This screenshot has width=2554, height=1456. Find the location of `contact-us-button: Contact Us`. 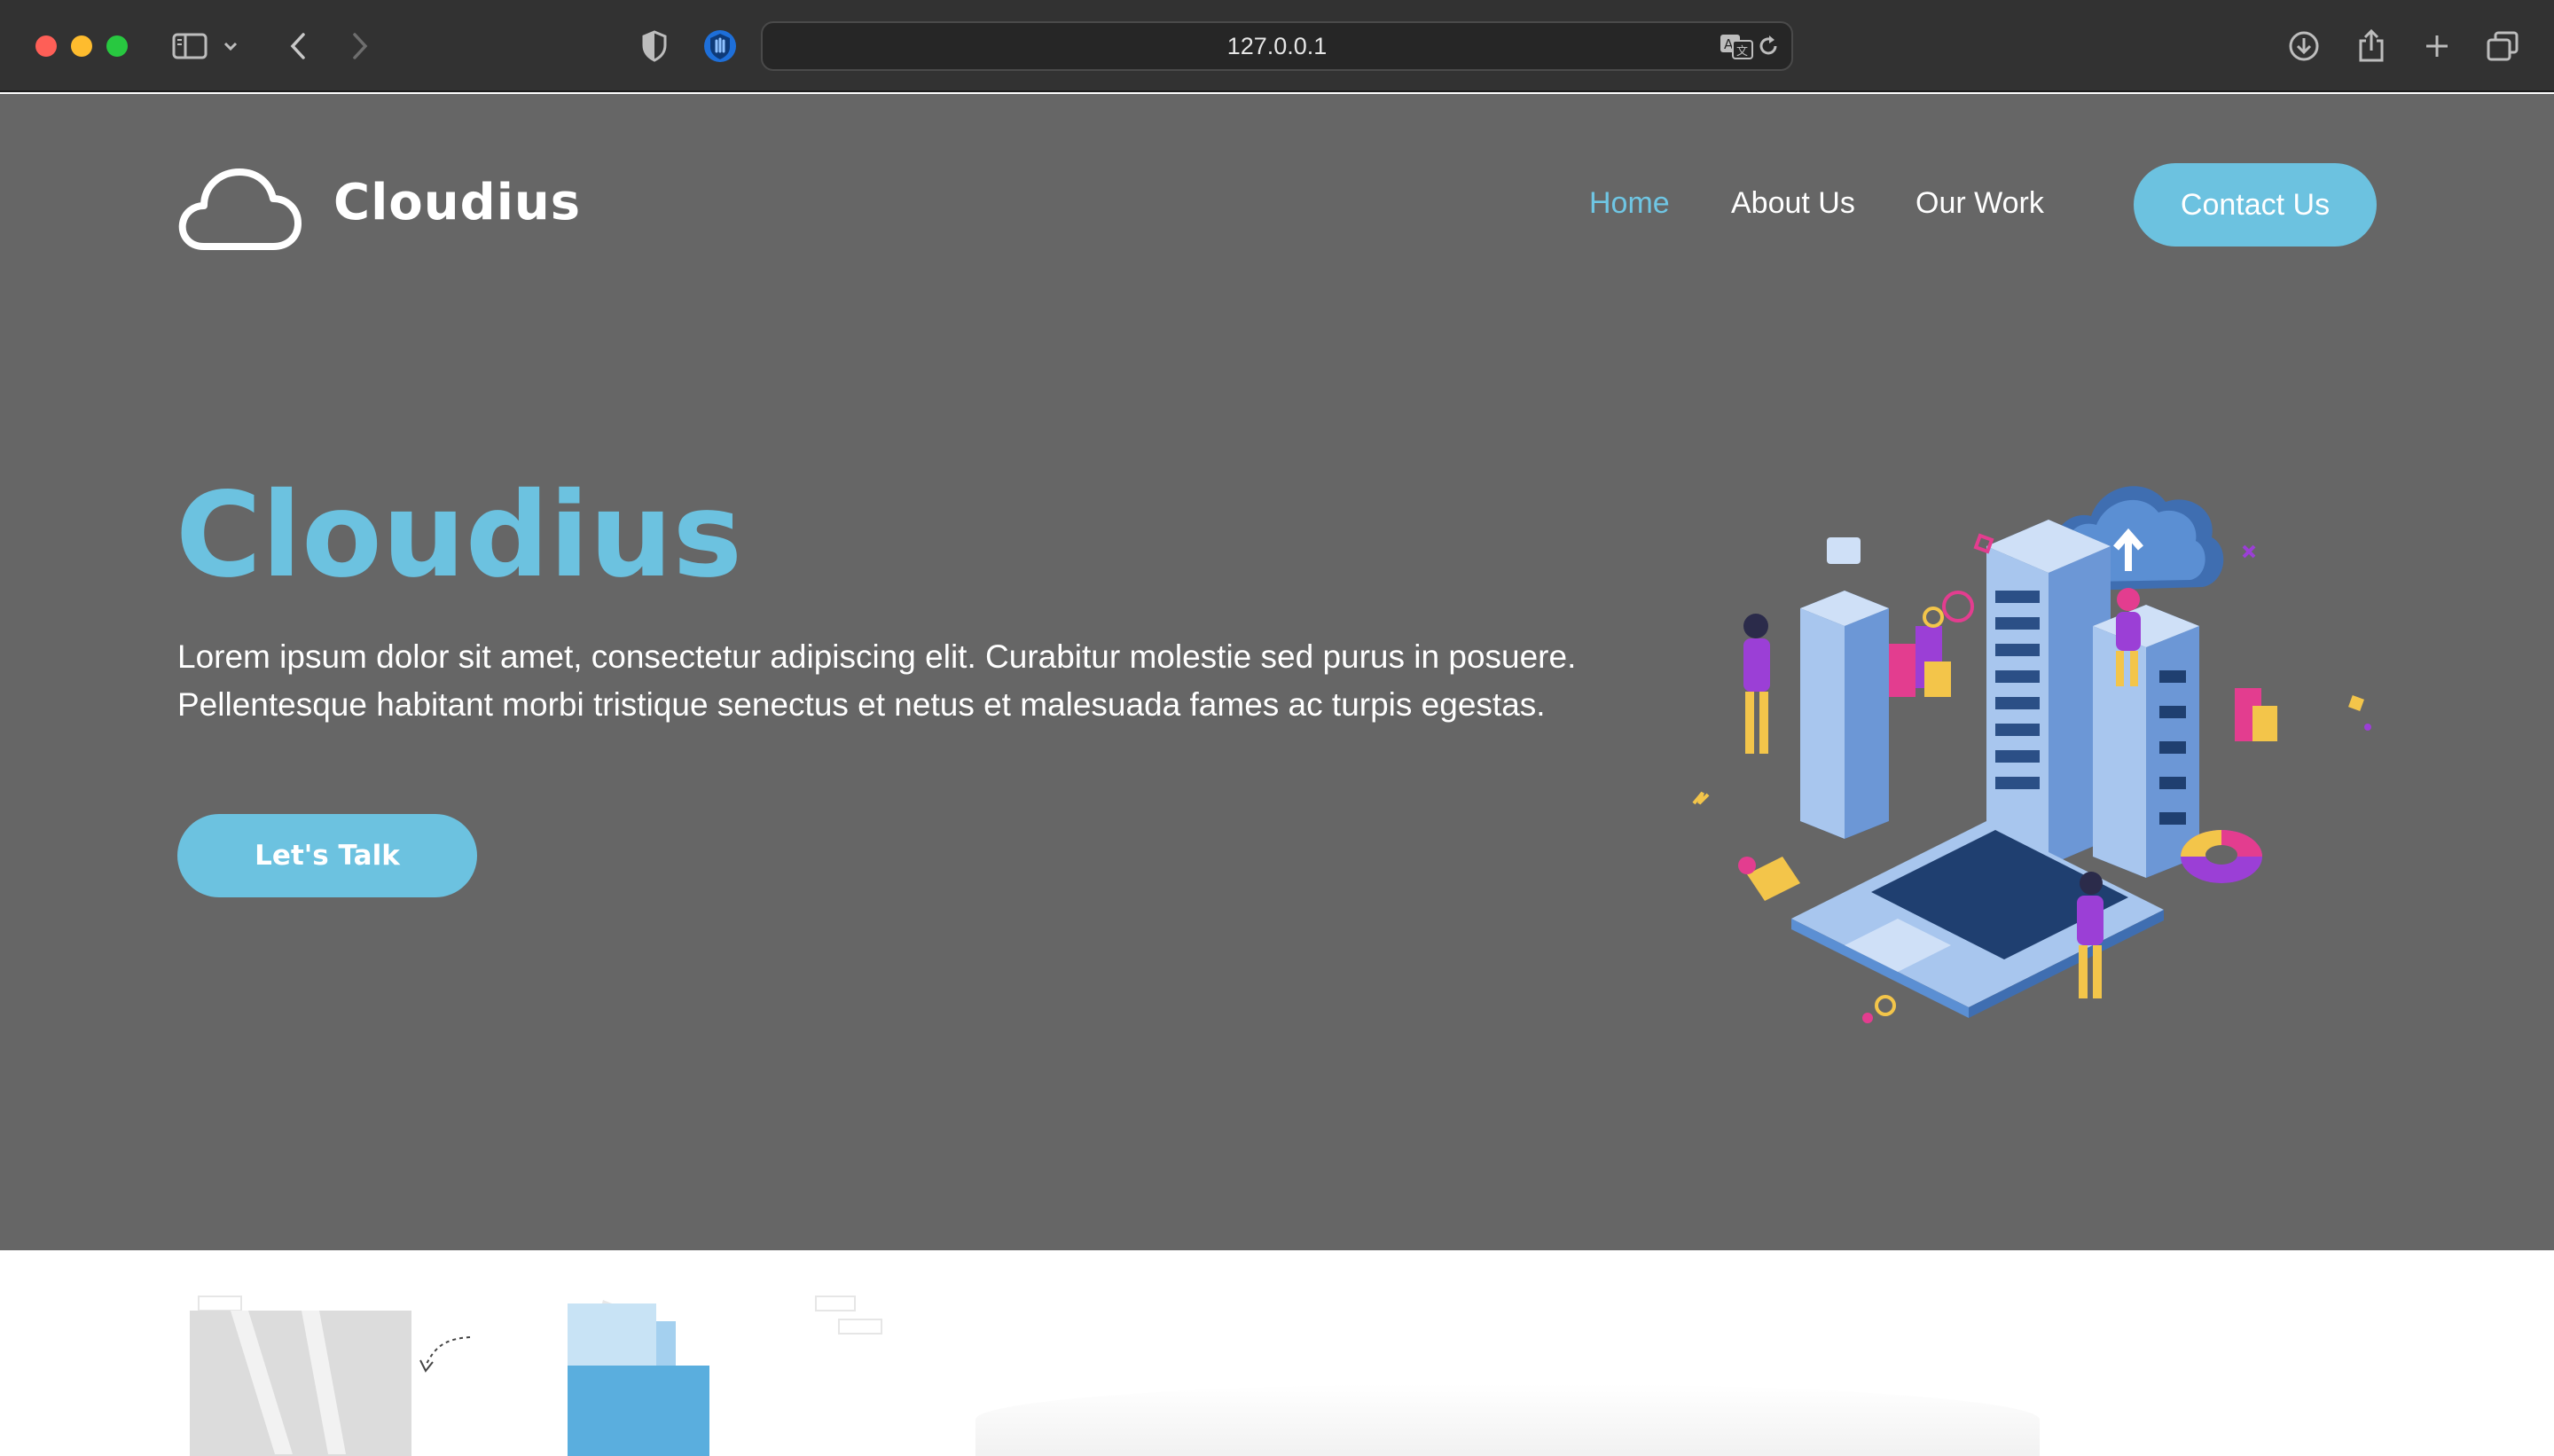

contact-us-button: Contact Us is located at coordinates (2255, 205).